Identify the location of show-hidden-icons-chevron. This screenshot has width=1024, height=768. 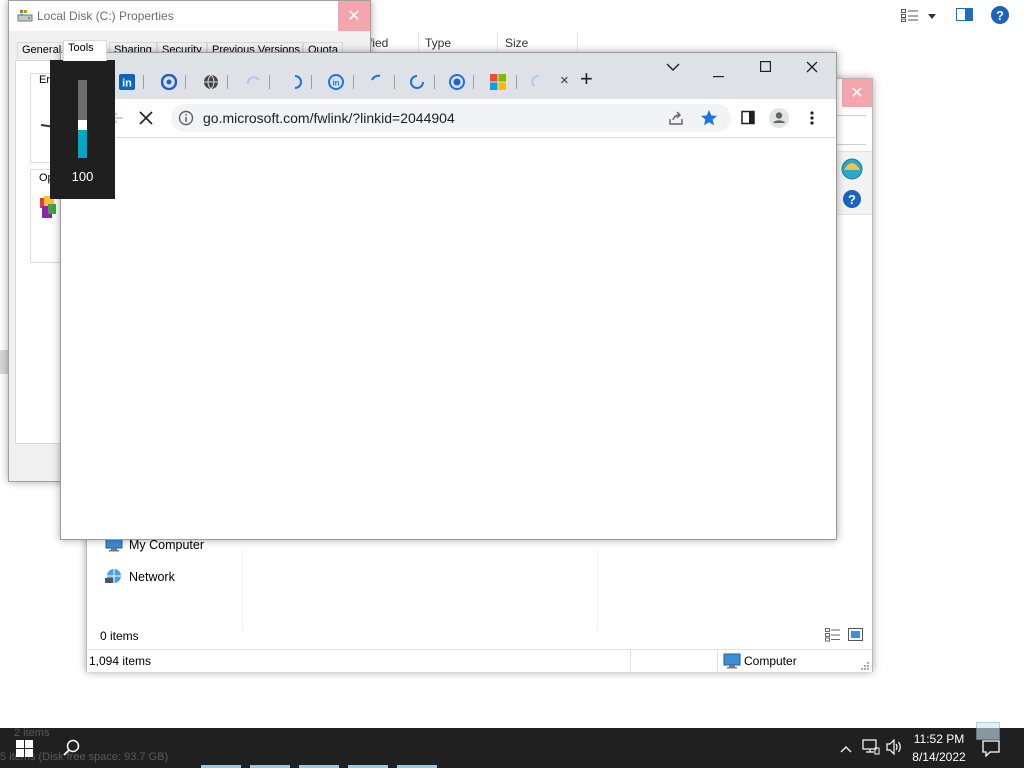
(846, 749).